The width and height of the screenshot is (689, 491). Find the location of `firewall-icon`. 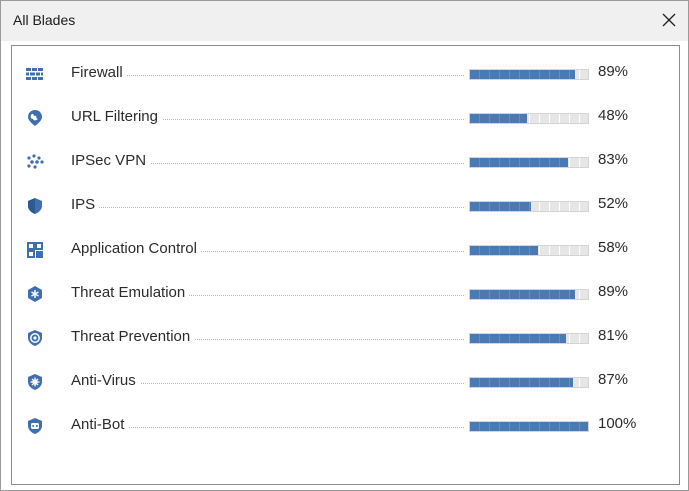

firewall-icon is located at coordinates (35, 74).